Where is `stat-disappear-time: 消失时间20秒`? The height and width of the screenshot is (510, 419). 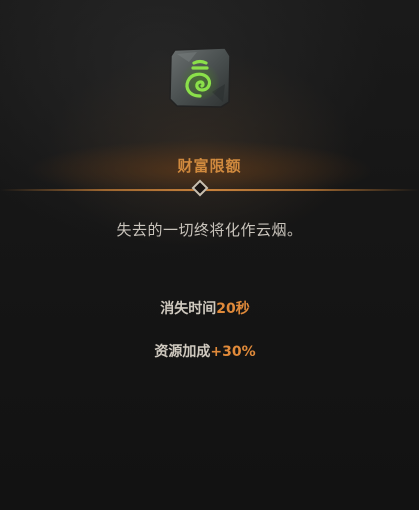
stat-disappear-time: 消失时间20秒 is located at coordinates (205, 308).